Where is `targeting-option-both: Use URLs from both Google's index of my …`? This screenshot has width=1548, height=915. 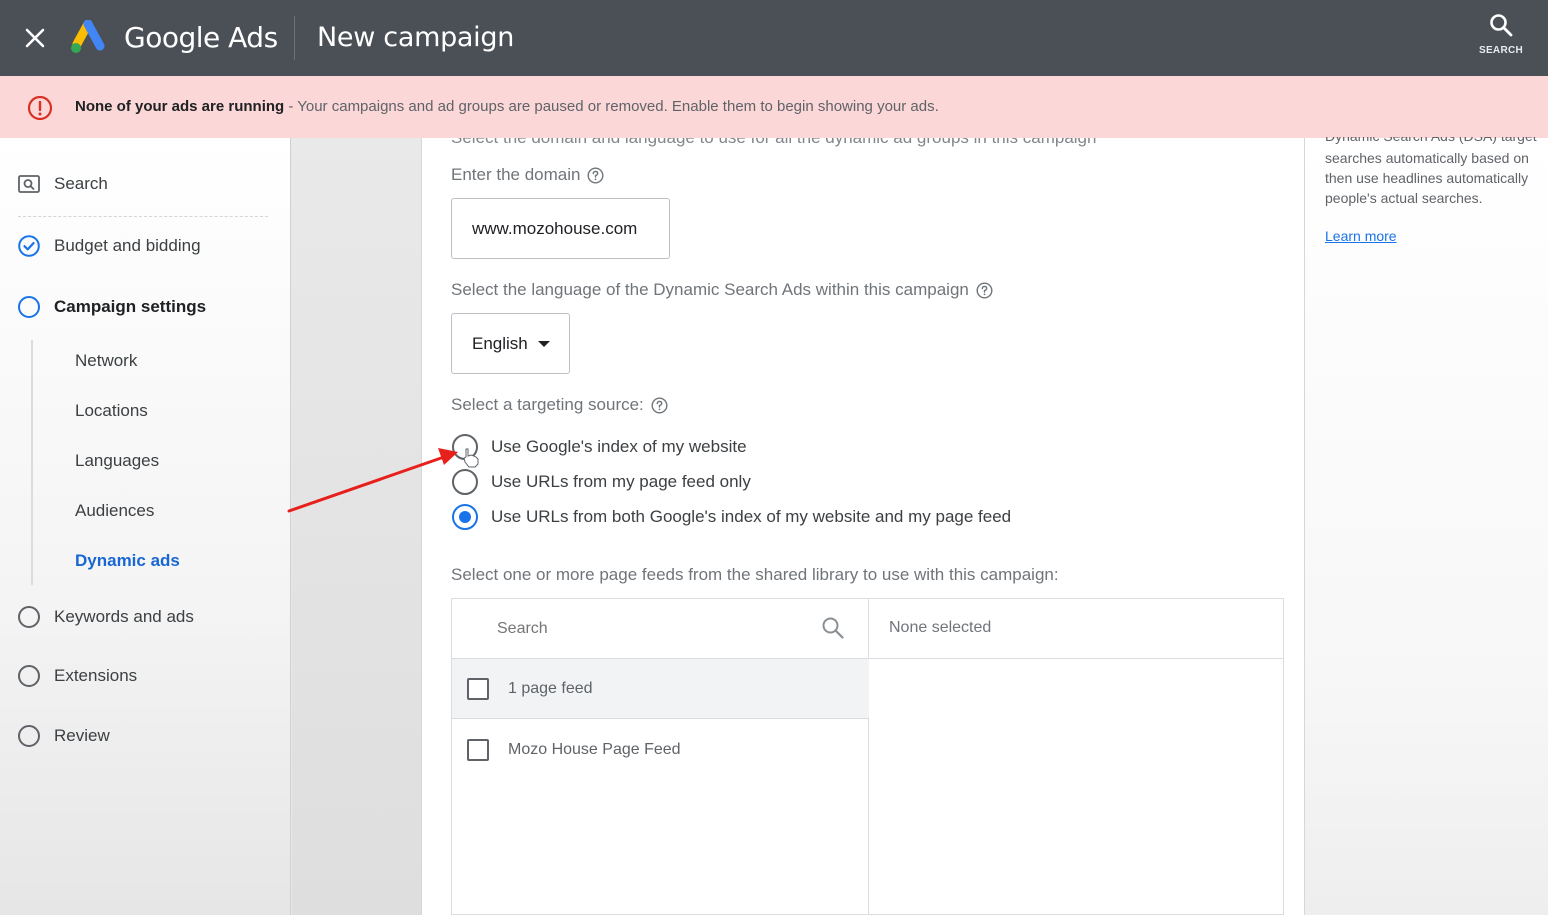
targeting-option-both: Use URLs from both Google's index of my … is located at coordinates (731, 517).